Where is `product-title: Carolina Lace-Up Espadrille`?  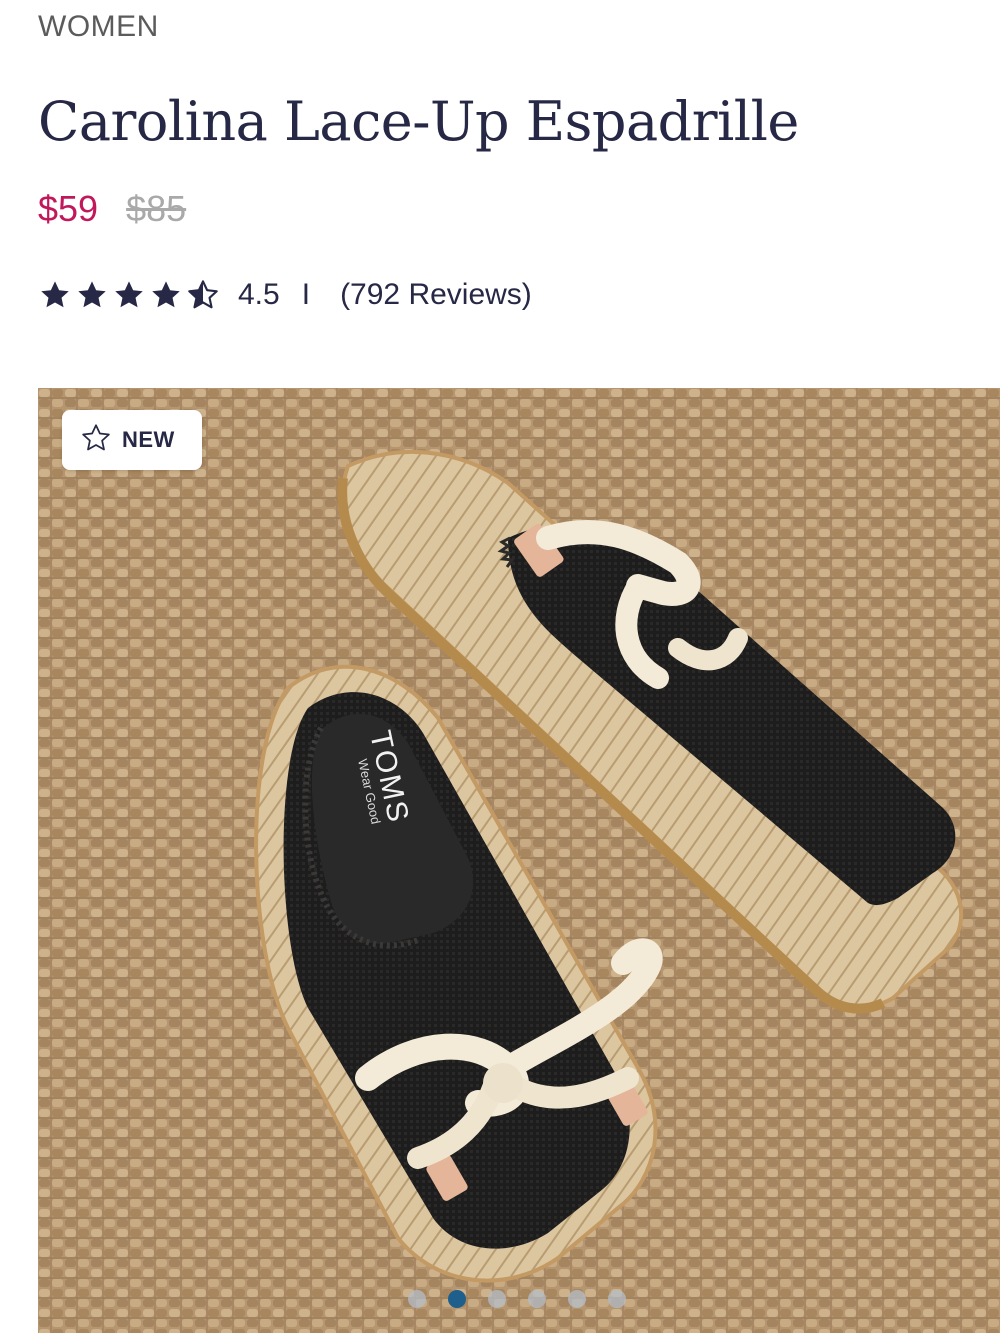
product-title: Carolina Lace-Up Espadrille is located at coordinates (418, 121).